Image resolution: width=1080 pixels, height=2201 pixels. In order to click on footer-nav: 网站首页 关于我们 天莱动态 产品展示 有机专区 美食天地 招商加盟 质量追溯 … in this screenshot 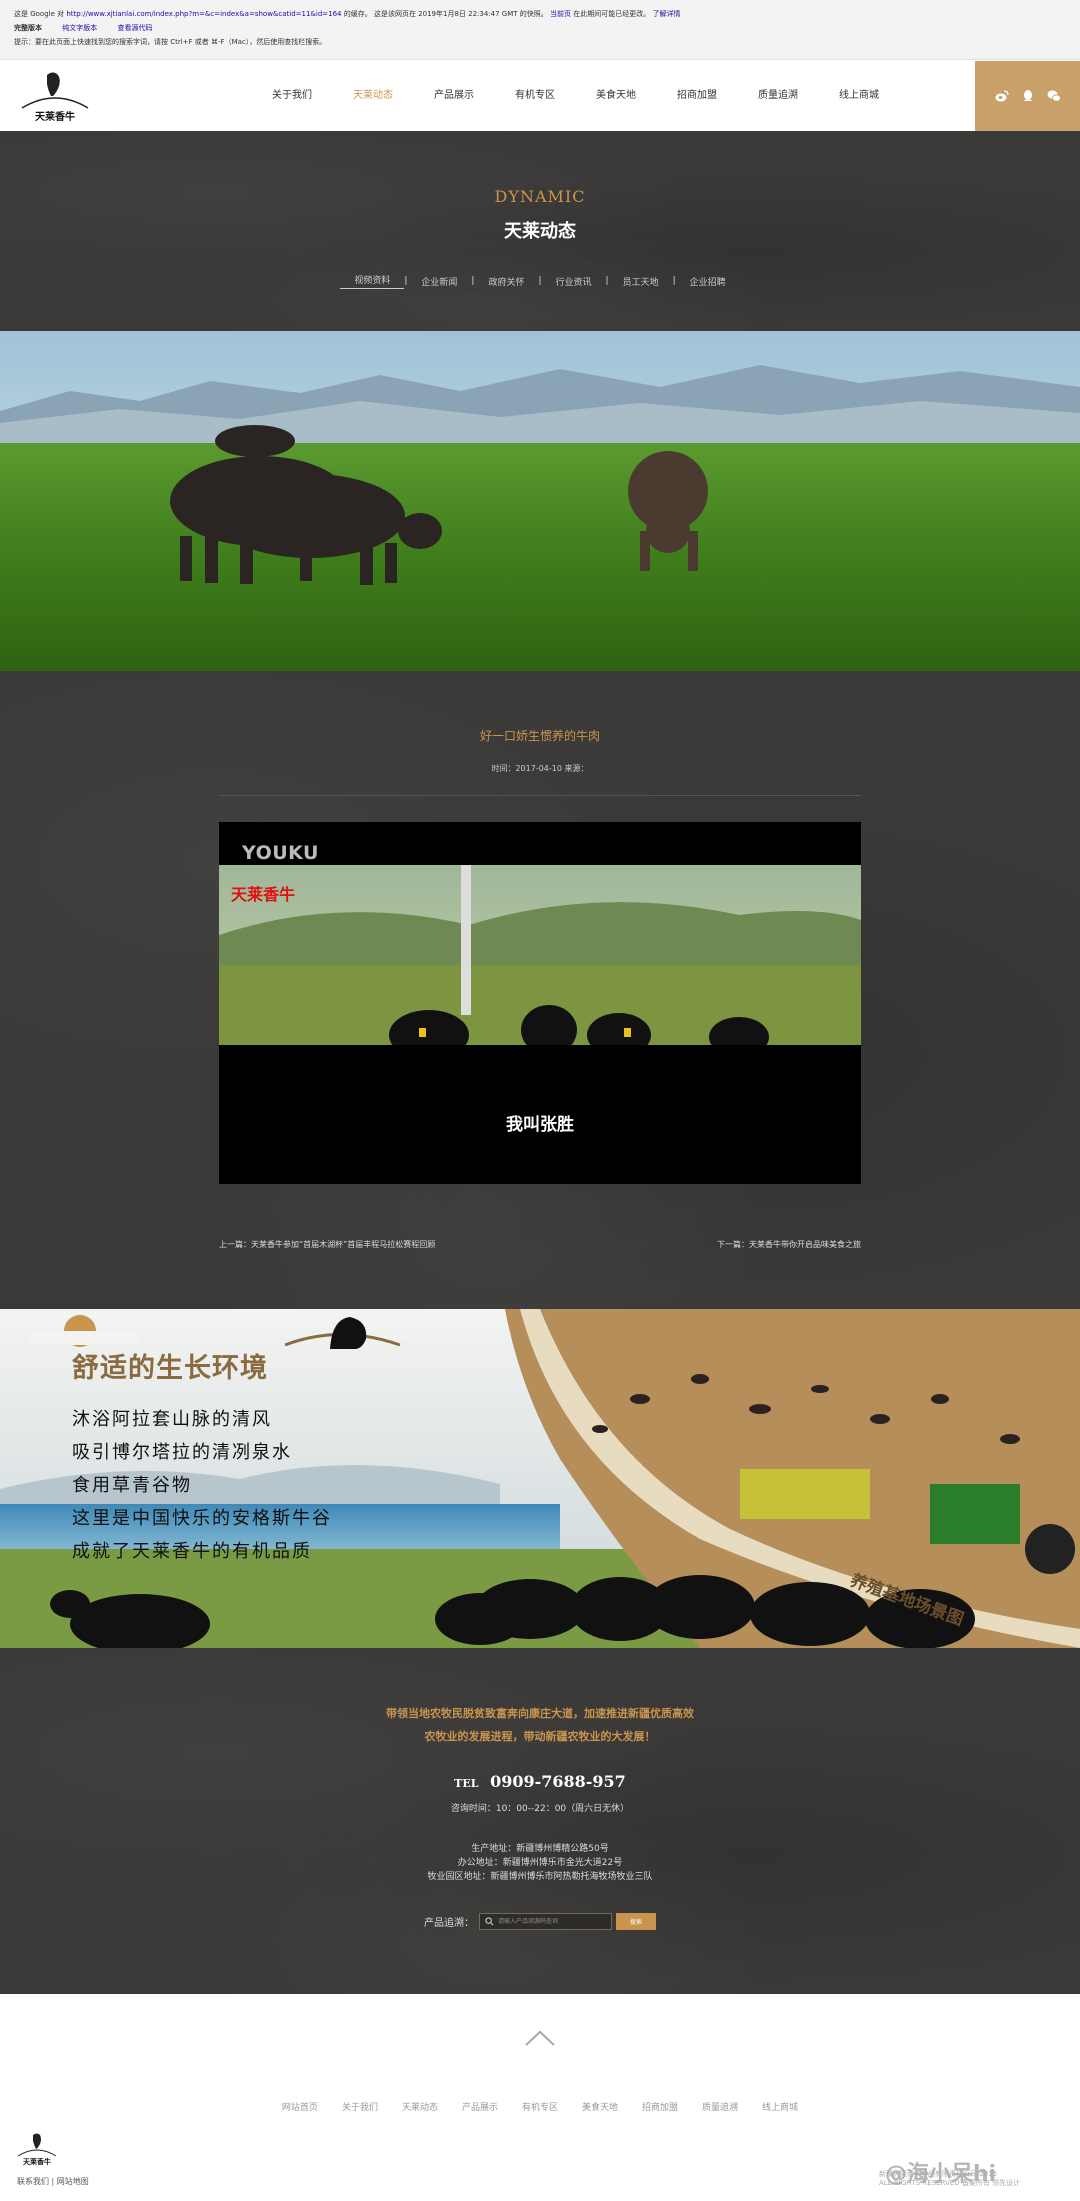, I will do `click(540, 2106)`.